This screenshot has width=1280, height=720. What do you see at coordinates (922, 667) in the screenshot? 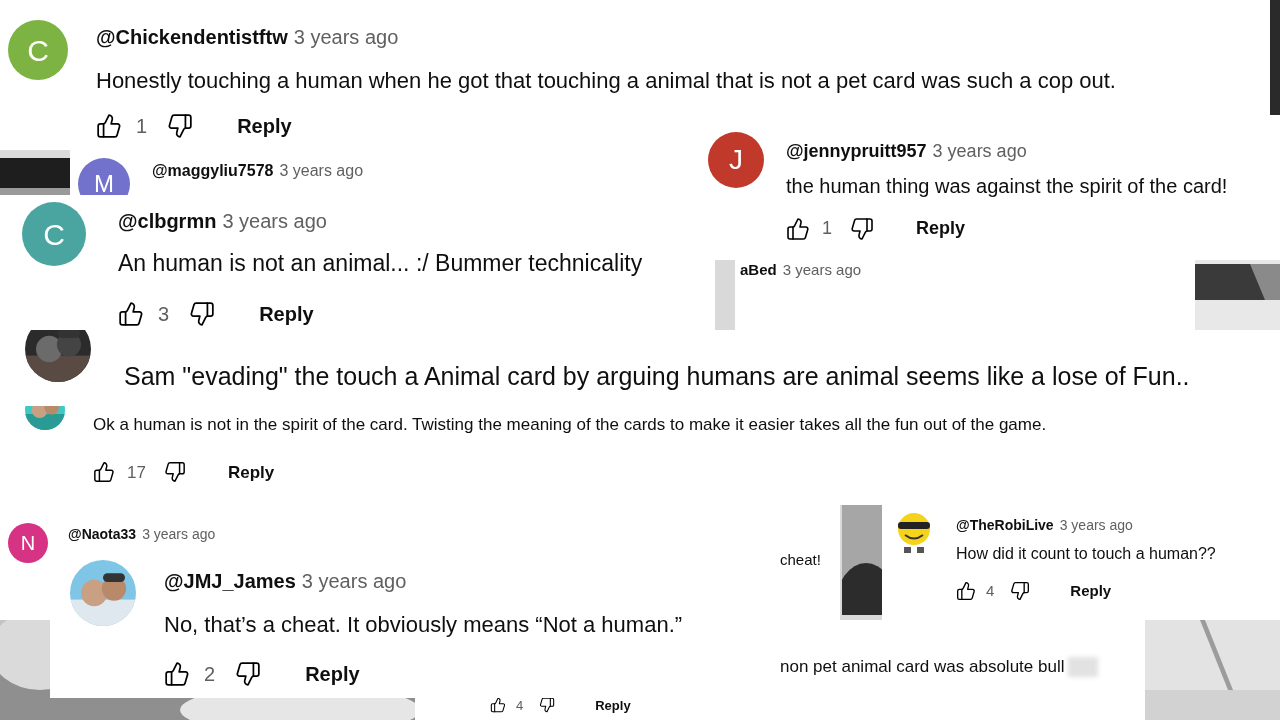
I see `comment-text: non pet animal card was absolute bull` at bounding box center [922, 667].